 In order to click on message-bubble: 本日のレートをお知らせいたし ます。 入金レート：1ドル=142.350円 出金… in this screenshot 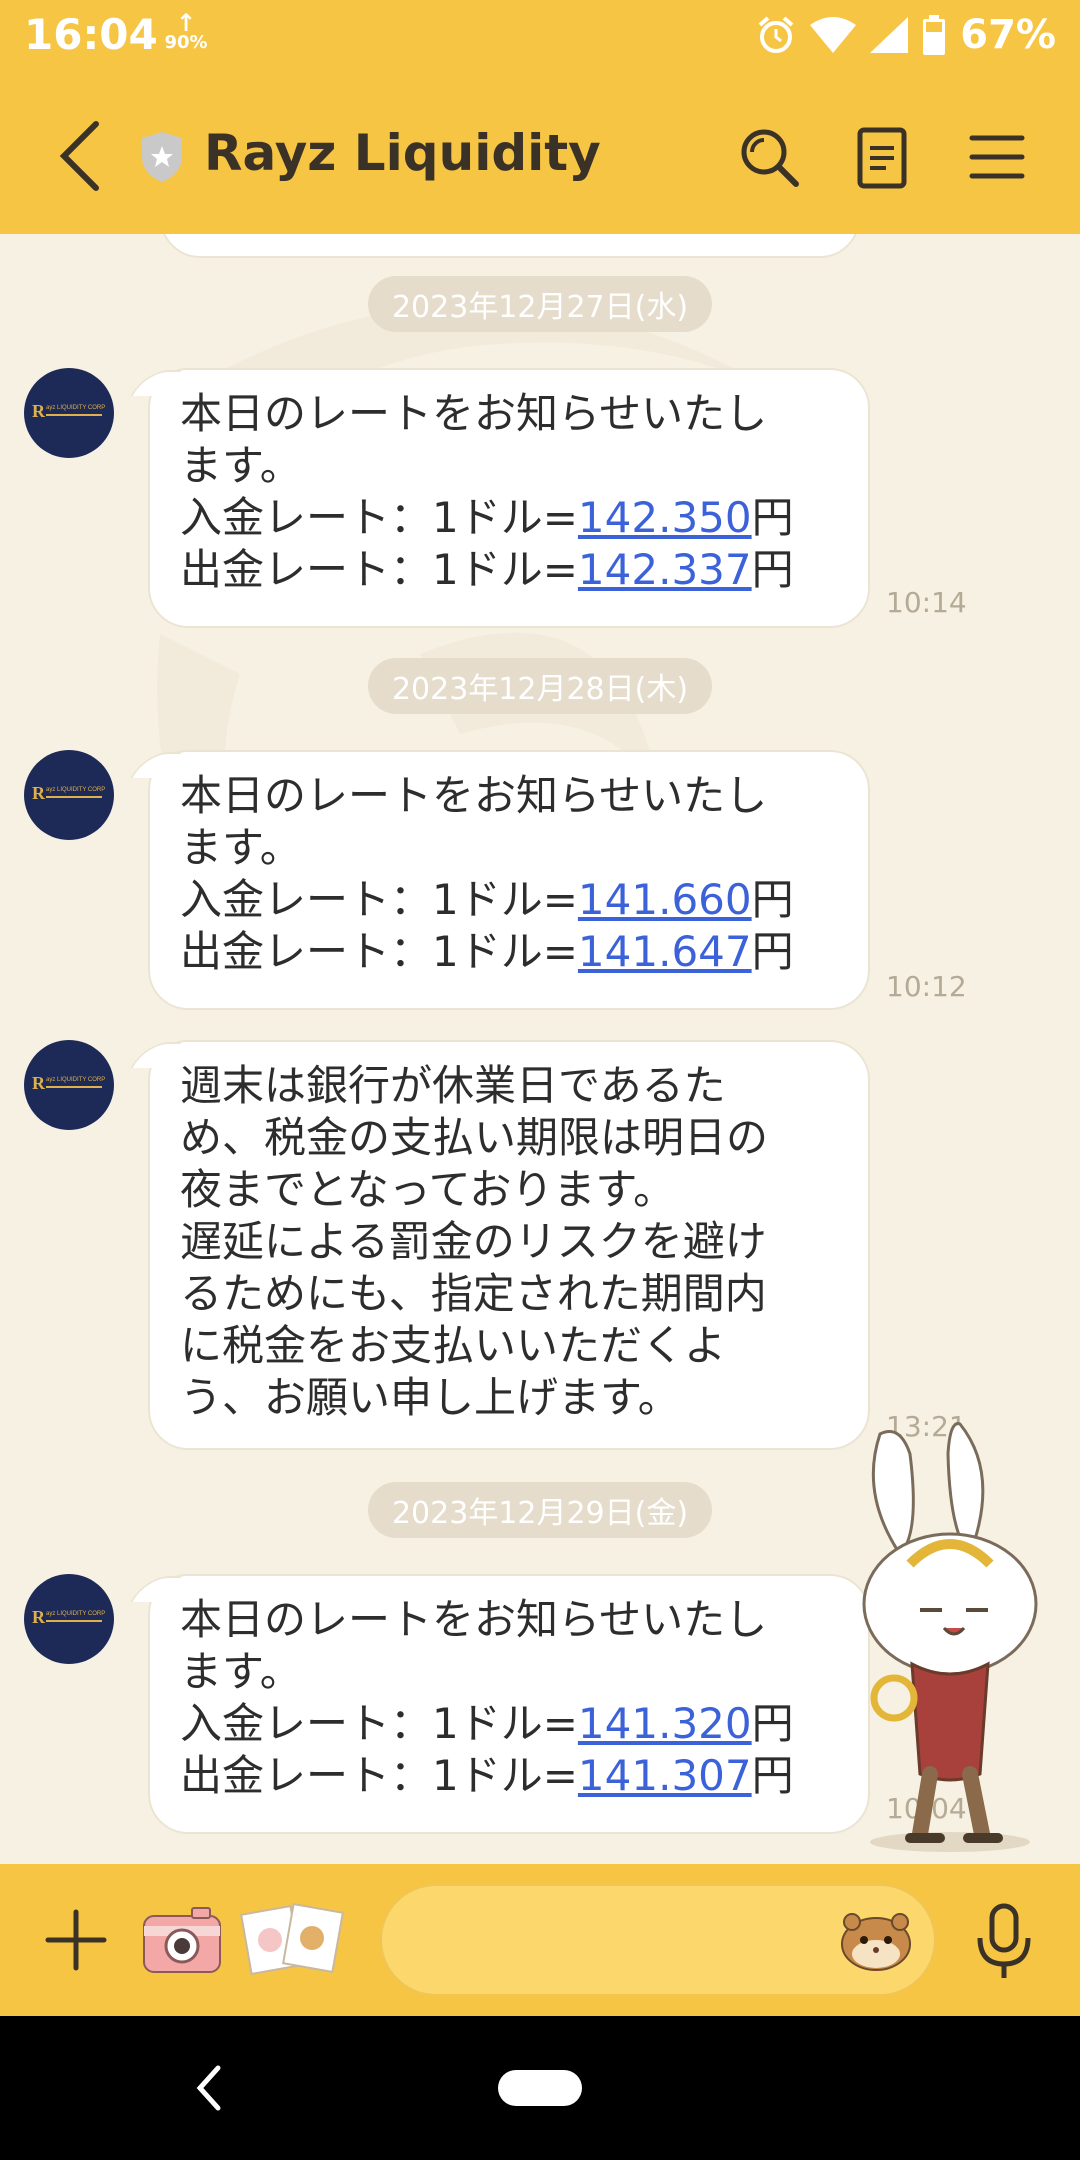, I will do `click(509, 498)`.